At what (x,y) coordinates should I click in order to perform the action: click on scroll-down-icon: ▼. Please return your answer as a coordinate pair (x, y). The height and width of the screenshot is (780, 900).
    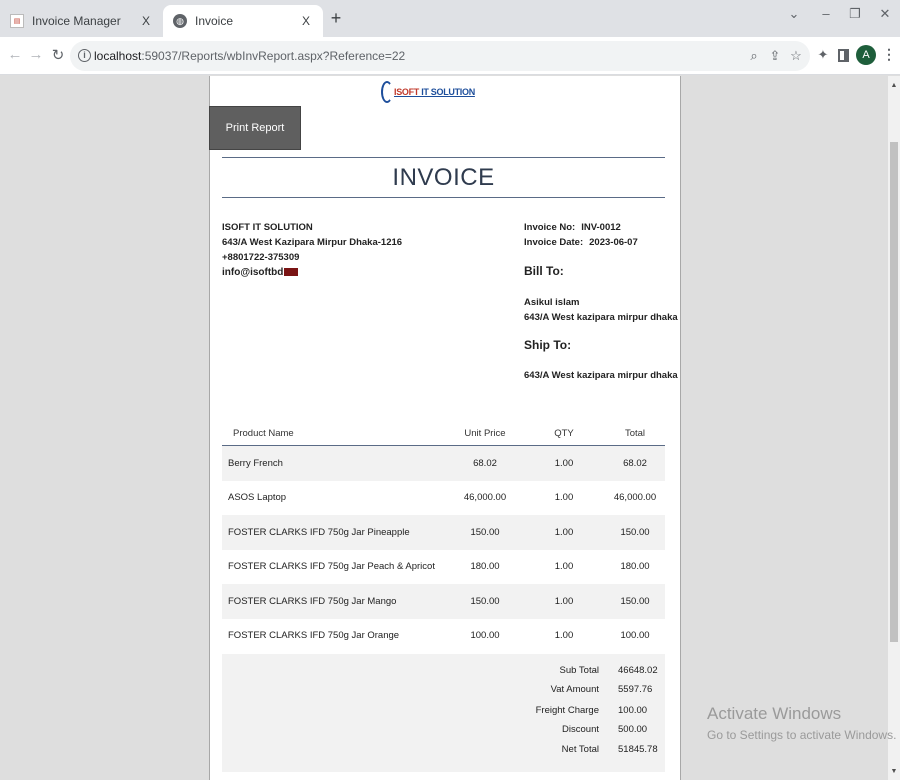
    Looking at the image, I should click on (894, 771).